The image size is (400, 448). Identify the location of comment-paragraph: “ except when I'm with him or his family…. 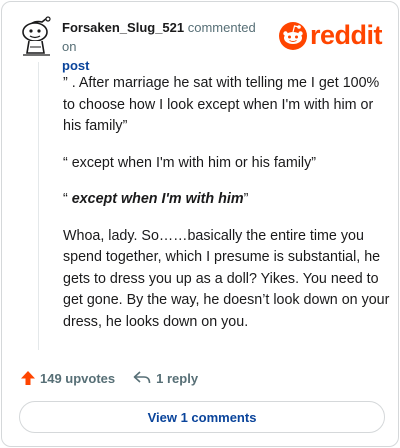
(189, 162).